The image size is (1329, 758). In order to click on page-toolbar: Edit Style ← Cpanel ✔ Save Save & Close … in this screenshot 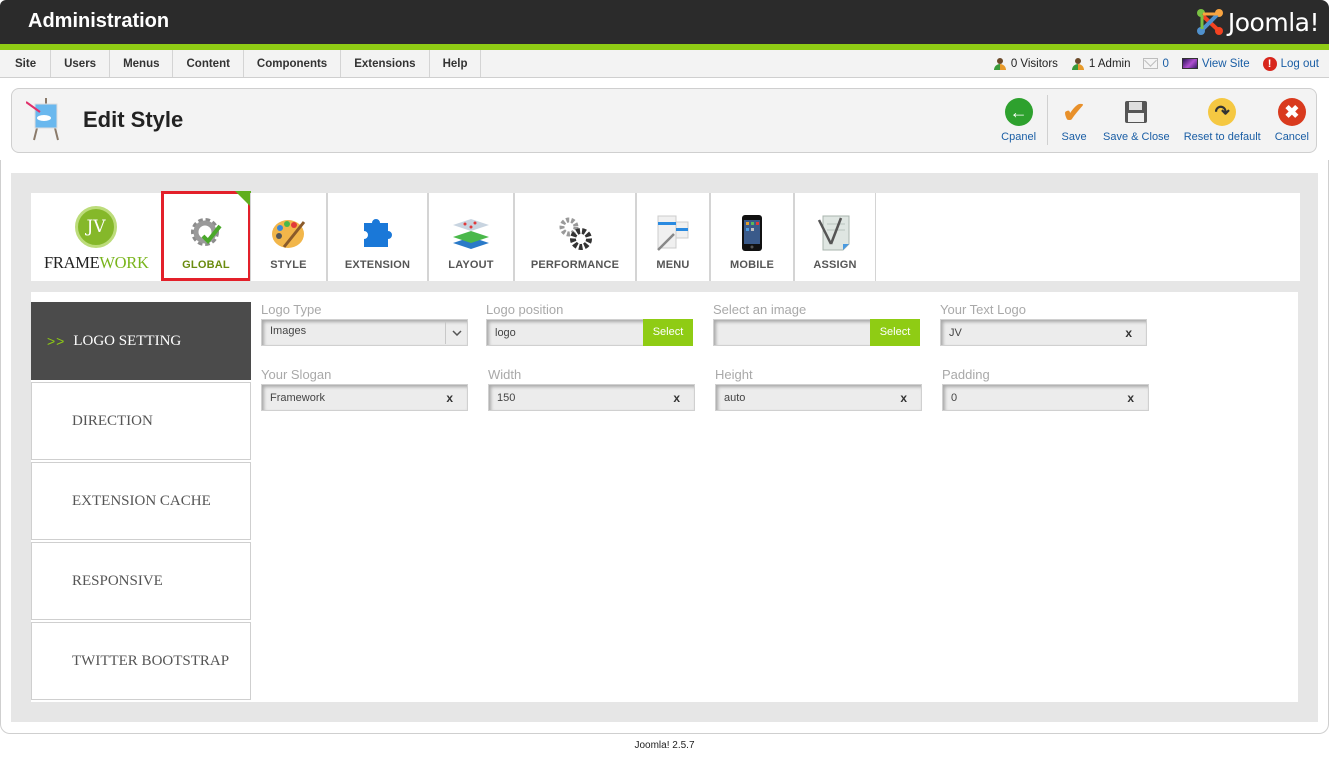, I will do `click(664, 120)`.